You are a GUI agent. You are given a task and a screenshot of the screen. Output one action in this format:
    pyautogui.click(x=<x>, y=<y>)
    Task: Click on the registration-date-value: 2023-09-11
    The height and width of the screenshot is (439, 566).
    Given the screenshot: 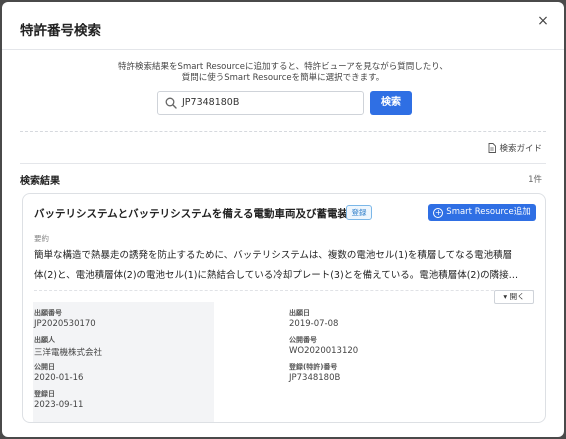 What is the action you would take?
    pyautogui.click(x=59, y=405)
    